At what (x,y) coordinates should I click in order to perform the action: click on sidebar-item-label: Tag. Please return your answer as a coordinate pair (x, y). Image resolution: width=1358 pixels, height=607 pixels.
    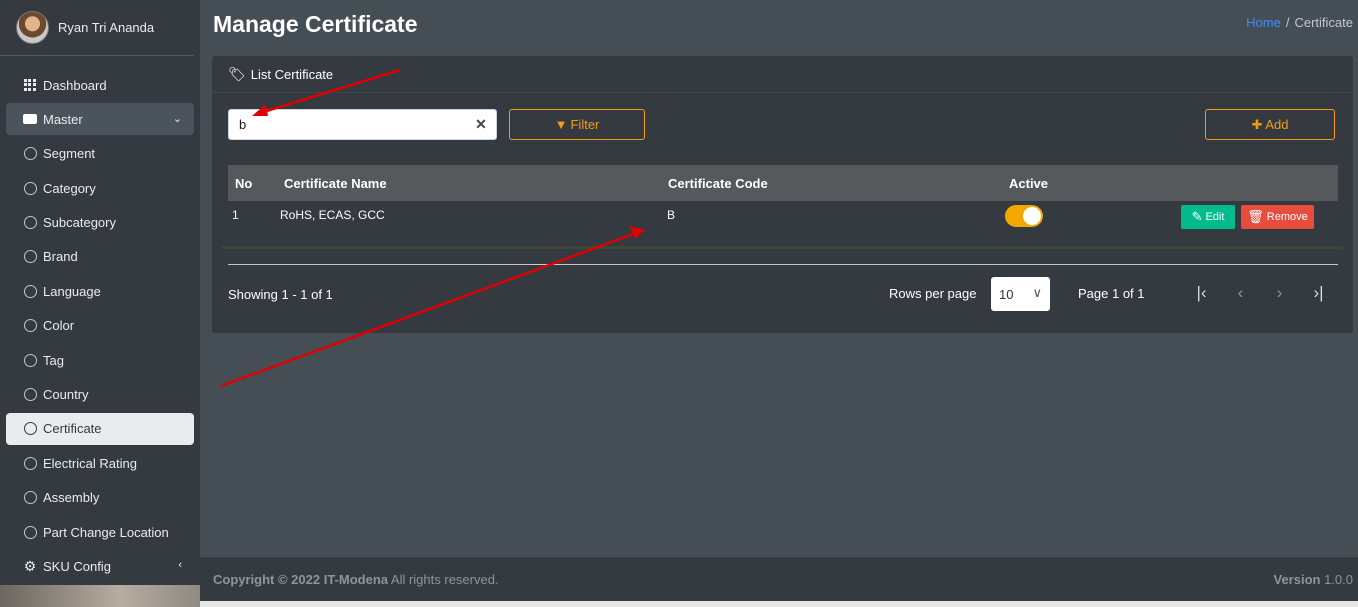
    Looking at the image, I should click on (53, 360).